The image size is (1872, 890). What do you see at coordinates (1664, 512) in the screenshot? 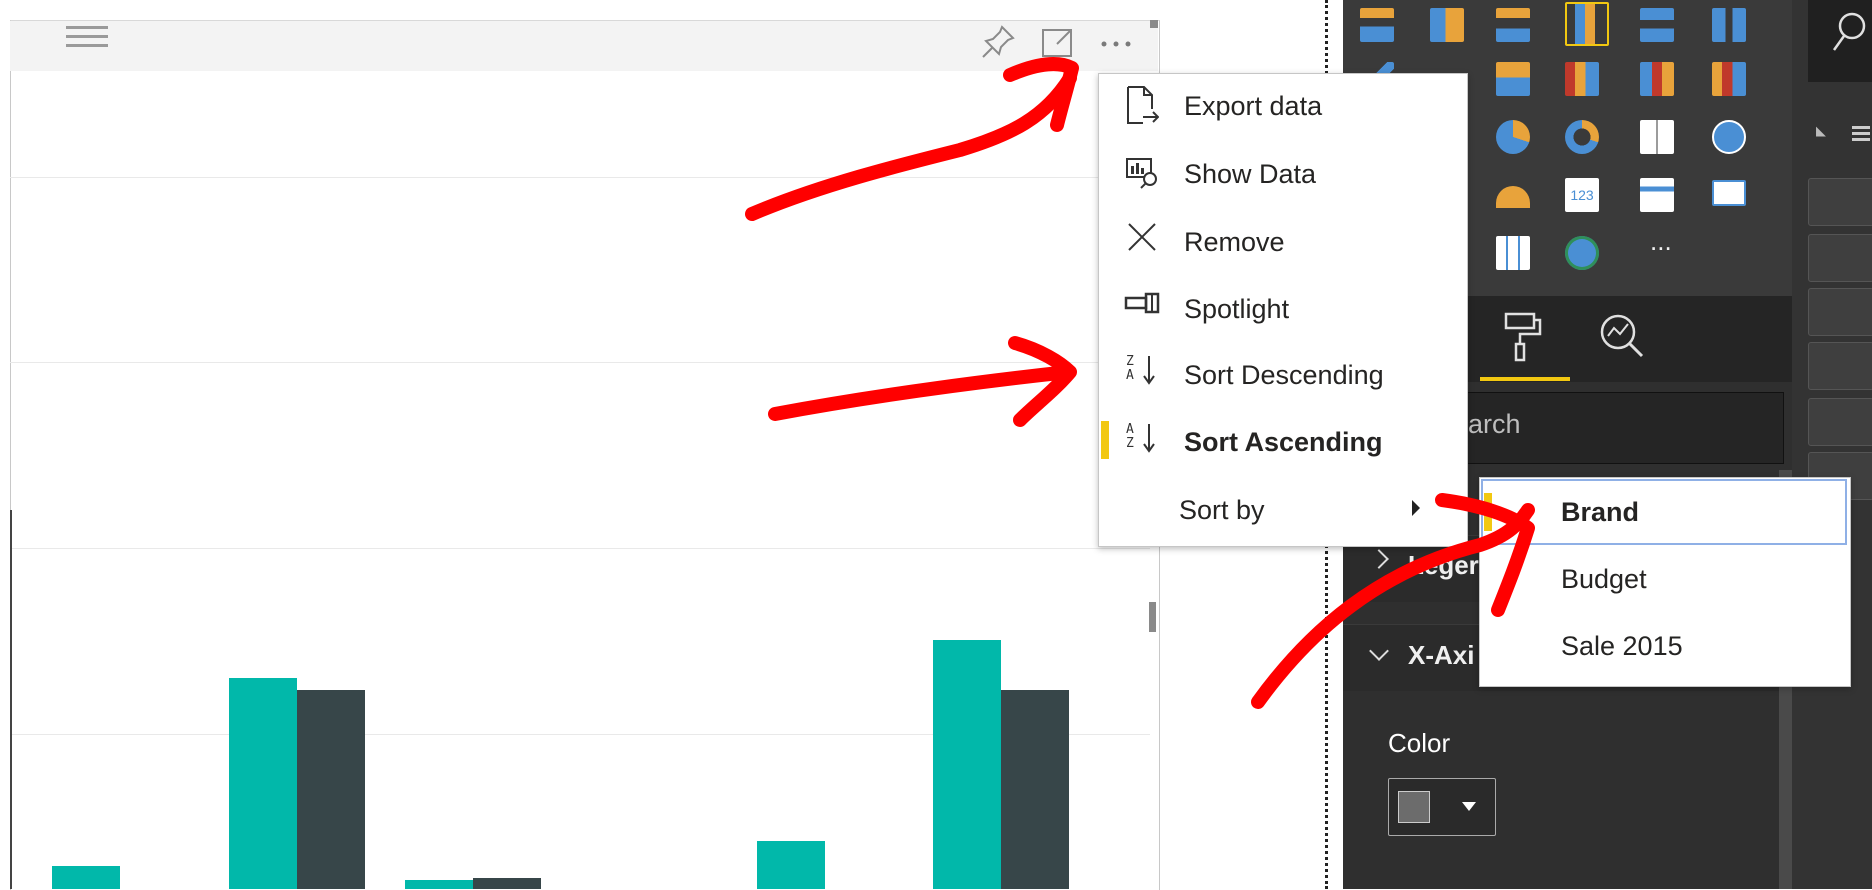
I see `submenu-item-brand` at bounding box center [1664, 512].